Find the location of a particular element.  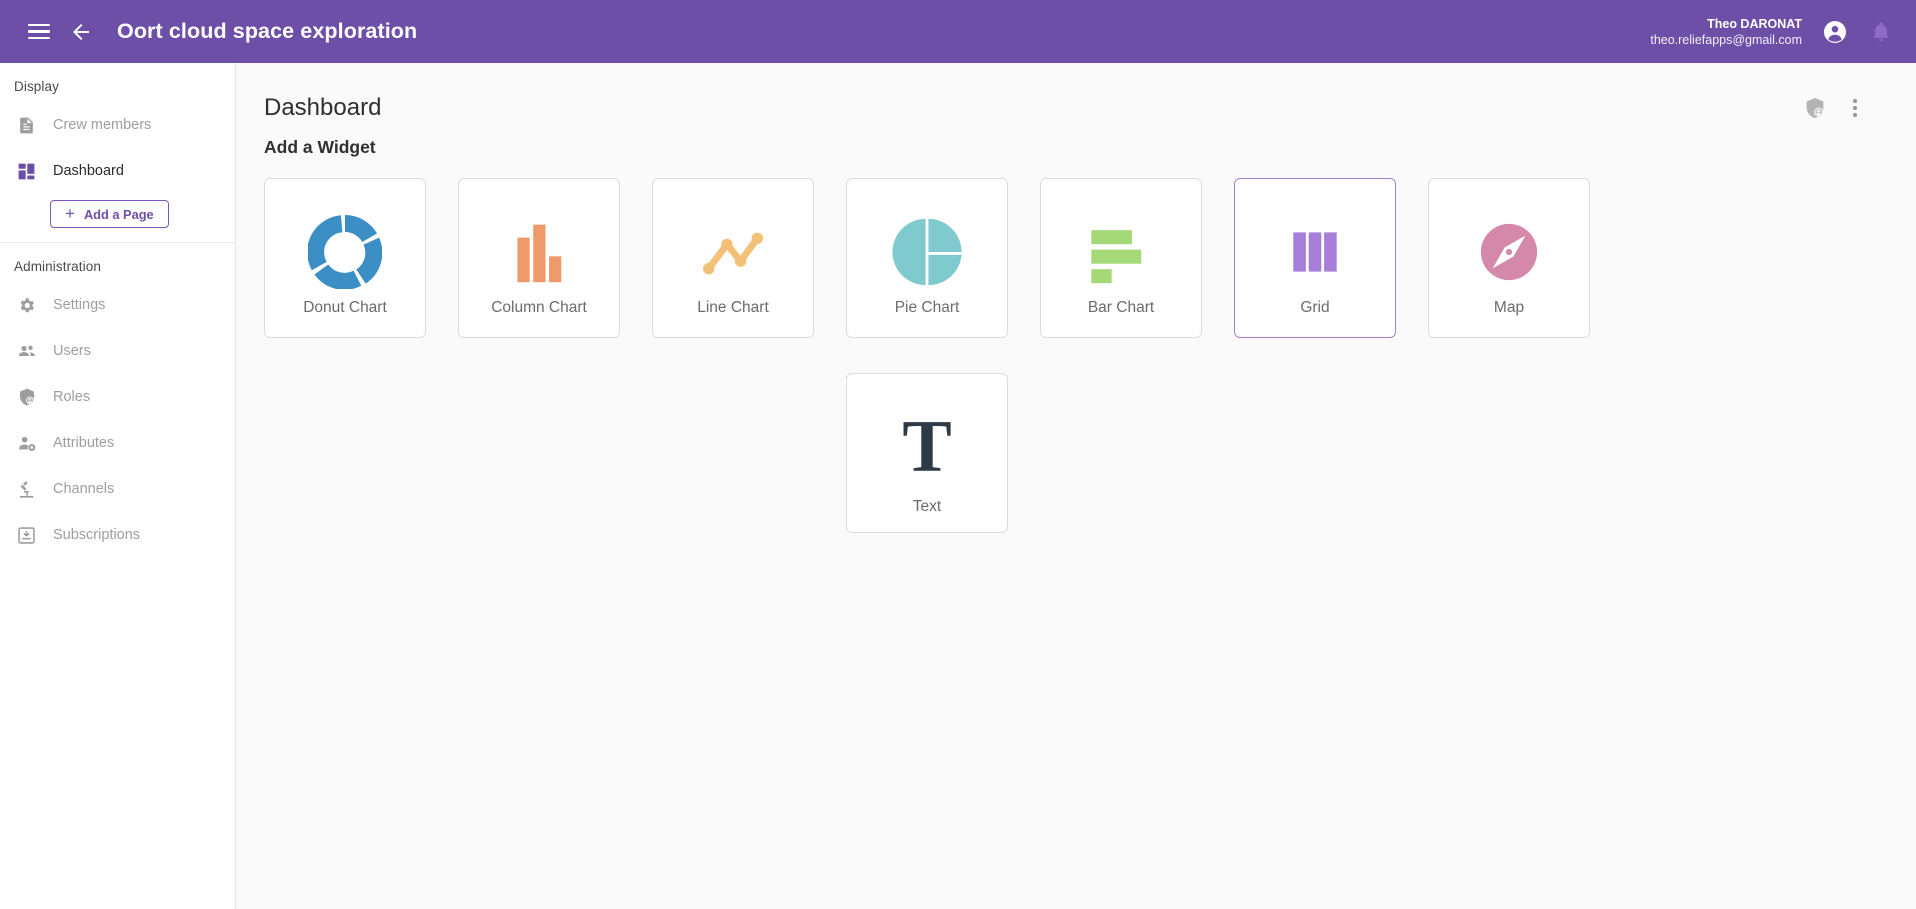

widget-card-donut-chart: Donut Chart is located at coordinates (345, 258).